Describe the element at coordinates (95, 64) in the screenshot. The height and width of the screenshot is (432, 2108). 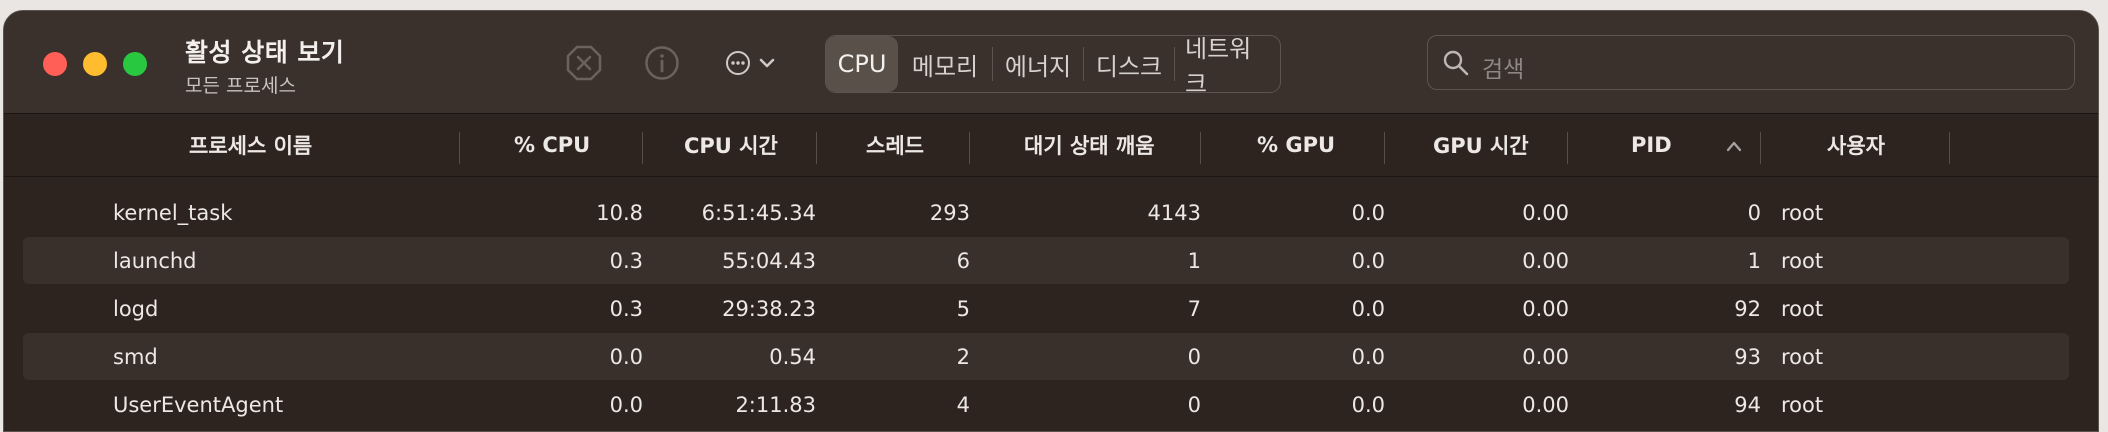
I see `minimize-button` at that location.